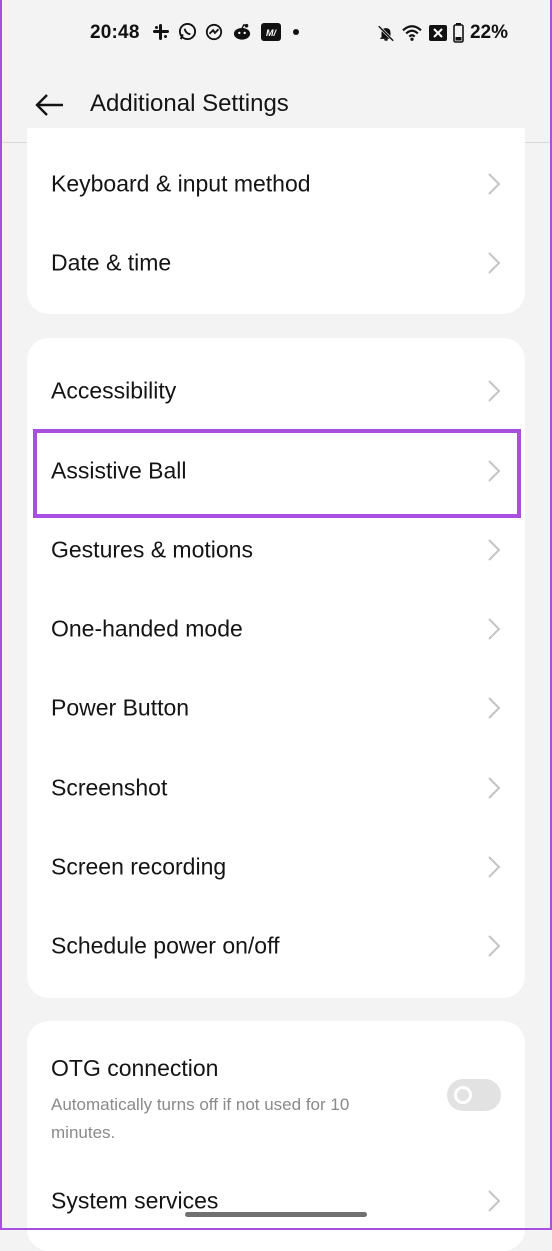  What do you see at coordinates (276, 1214) in the screenshot?
I see `home-indicator` at bounding box center [276, 1214].